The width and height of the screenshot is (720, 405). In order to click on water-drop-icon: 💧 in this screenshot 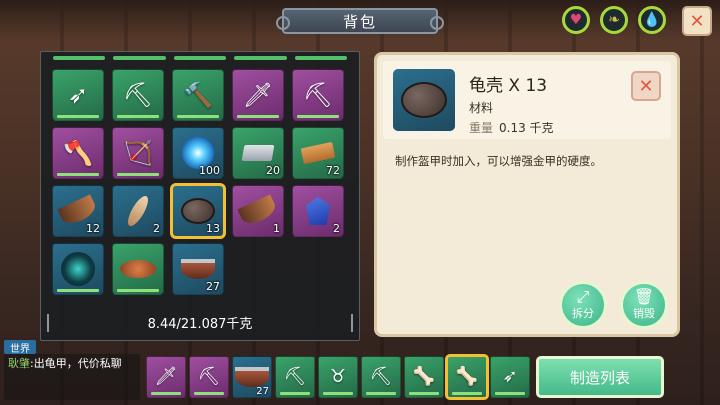, I will do `click(652, 20)`.